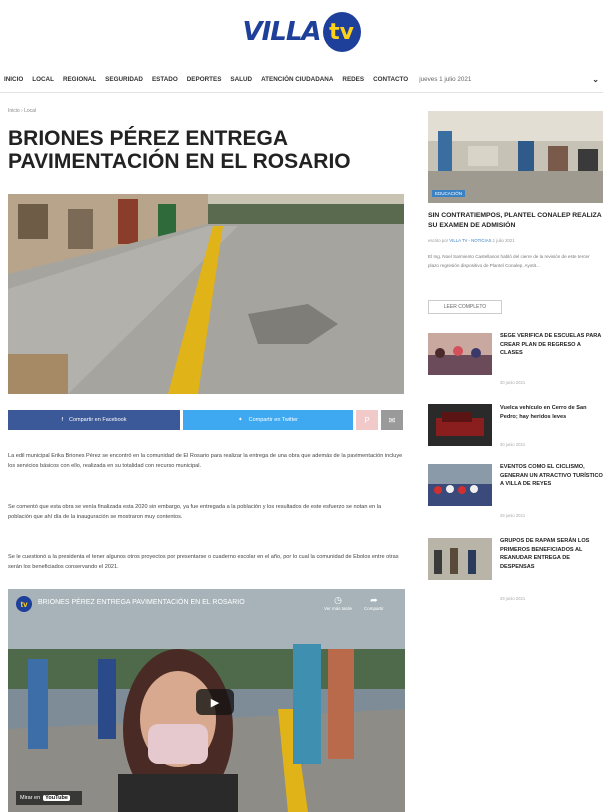 The image size is (603, 812). I want to click on watch-on-youtube-button: Mirar en YouTube, so click(49, 798).